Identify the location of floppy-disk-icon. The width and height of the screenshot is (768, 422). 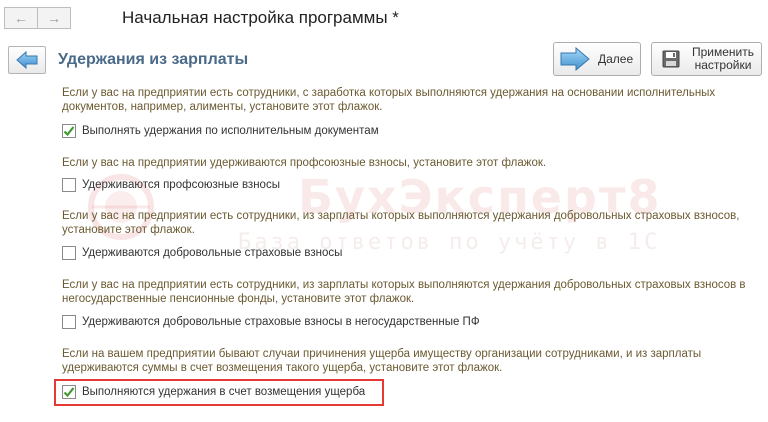
(671, 59).